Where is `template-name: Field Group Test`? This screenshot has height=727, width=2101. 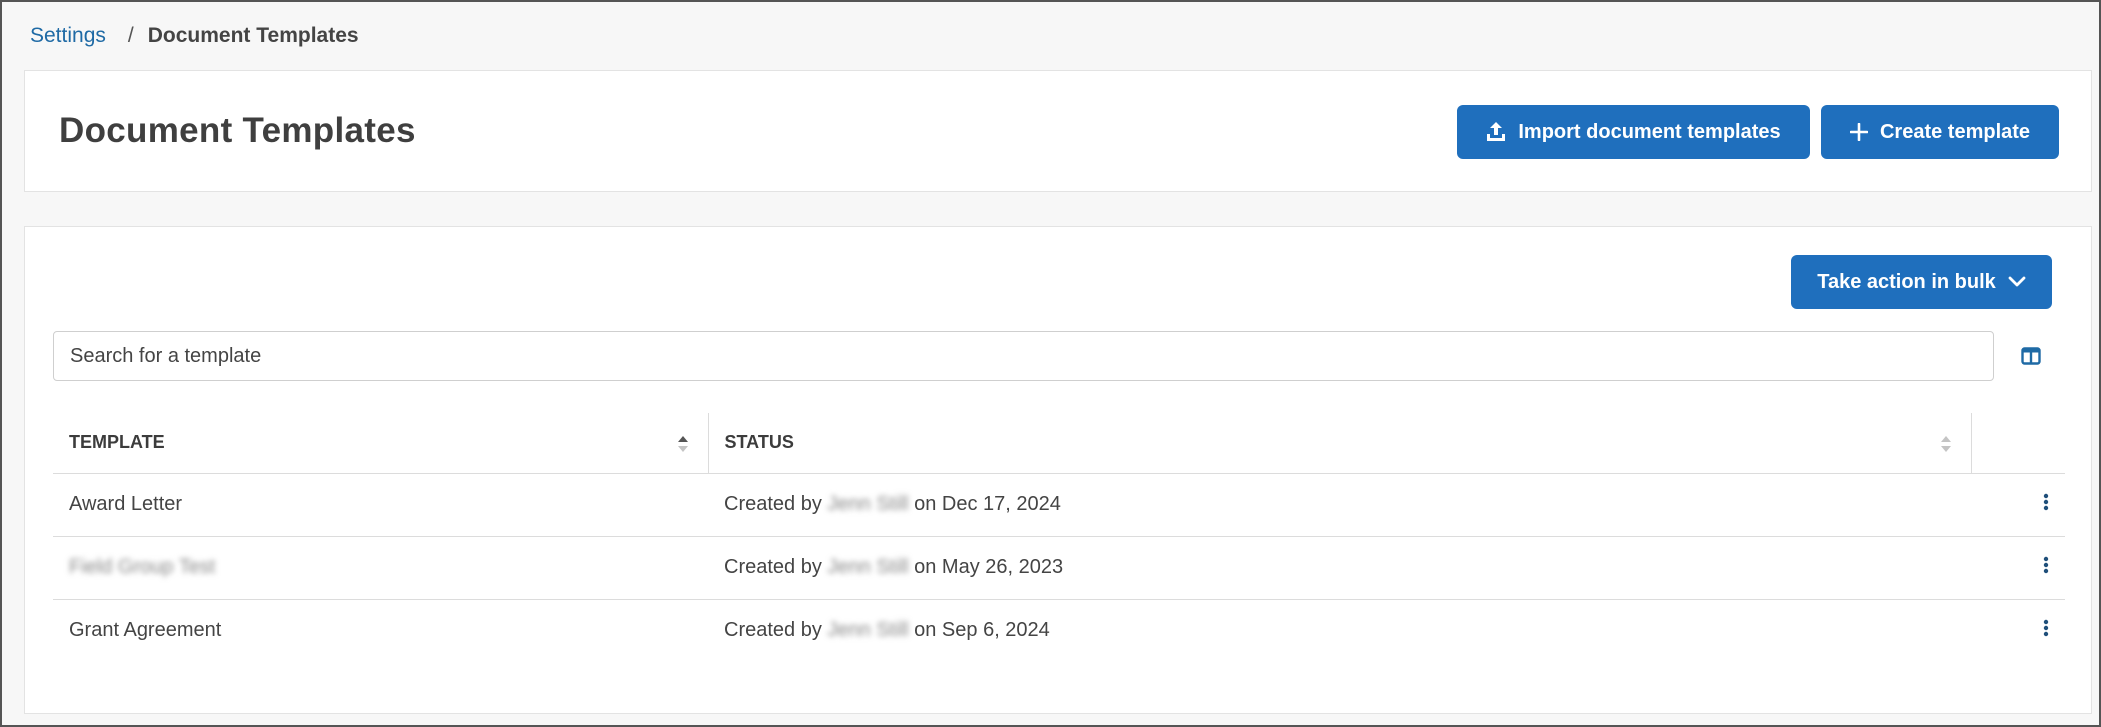 template-name: Field Group Test is located at coordinates (380, 568).